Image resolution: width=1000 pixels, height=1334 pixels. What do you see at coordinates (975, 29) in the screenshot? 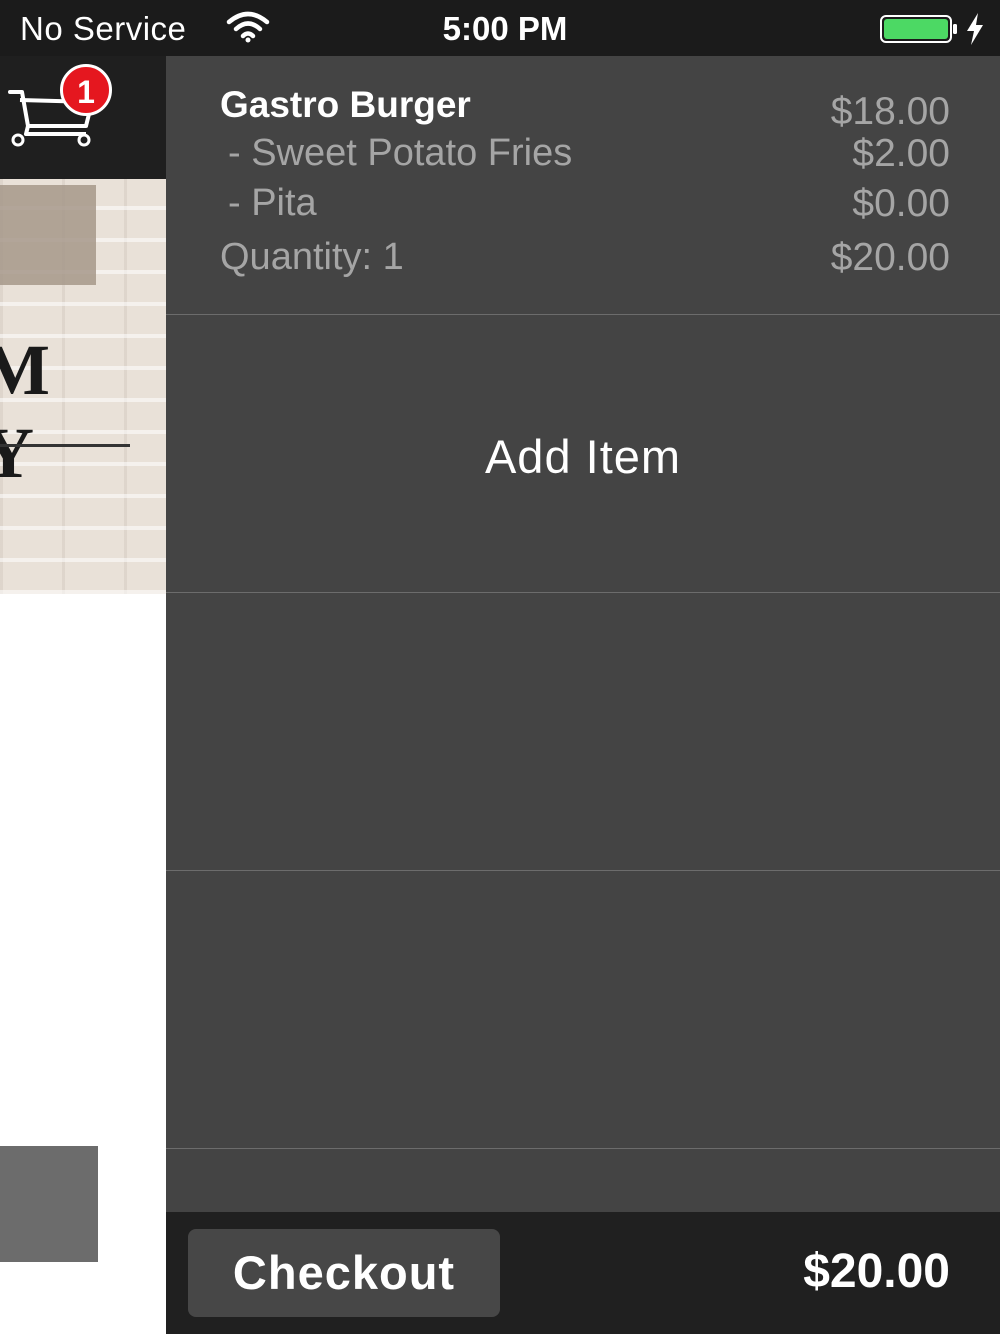
I see `charging-bolt-icon` at bounding box center [975, 29].